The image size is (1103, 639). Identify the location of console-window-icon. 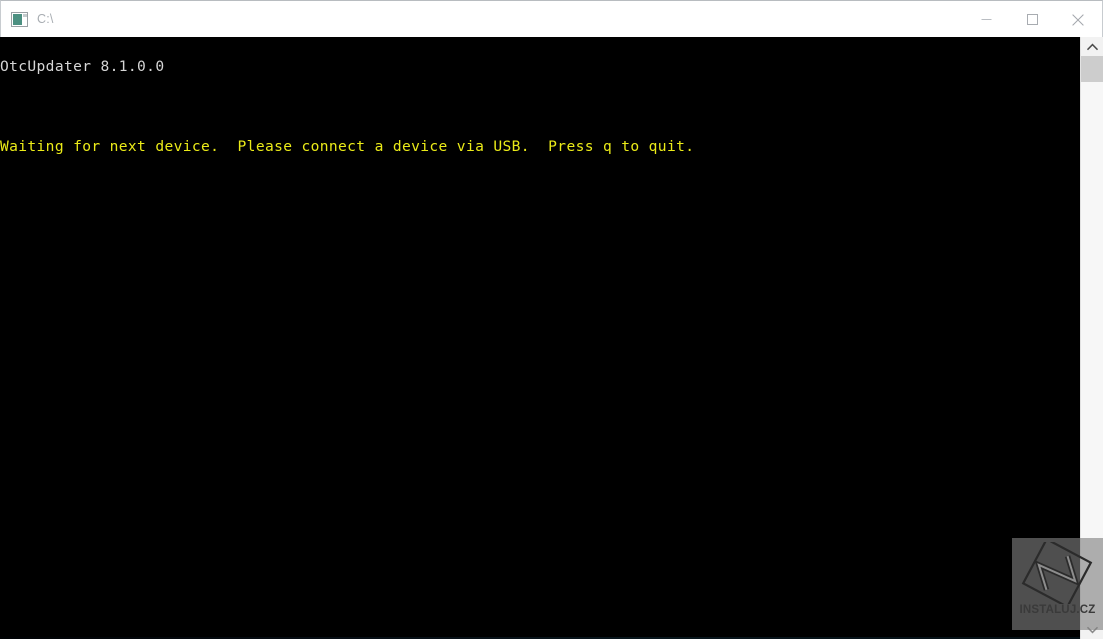
(19, 19).